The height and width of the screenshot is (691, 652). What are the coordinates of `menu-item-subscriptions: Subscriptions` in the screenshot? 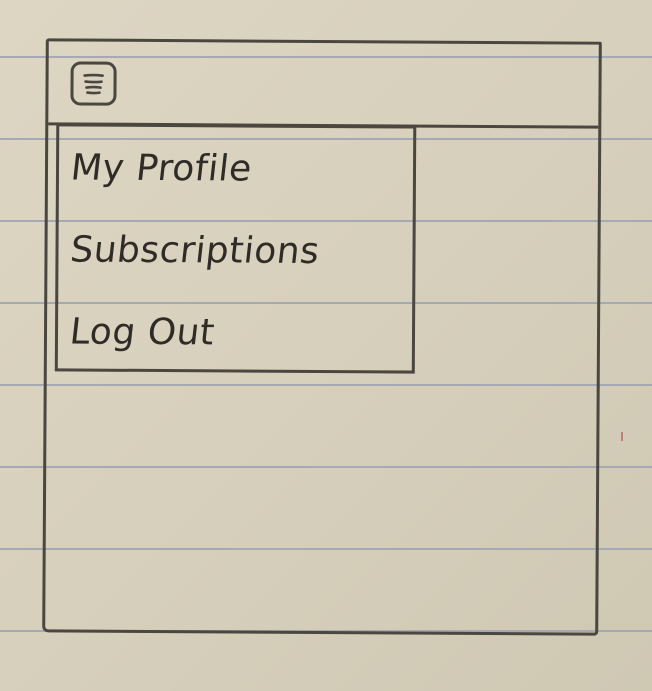 It's located at (235, 250).